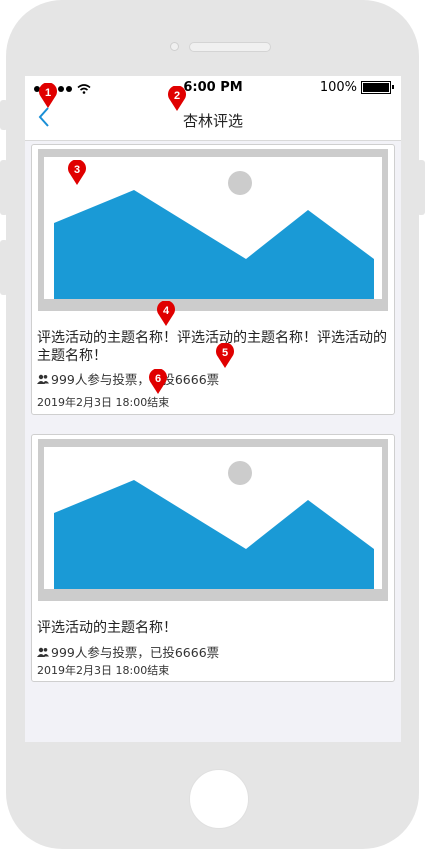  Describe the element at coordinates (230, 47) in the screenshot. I see `speaker-grille` at that location.